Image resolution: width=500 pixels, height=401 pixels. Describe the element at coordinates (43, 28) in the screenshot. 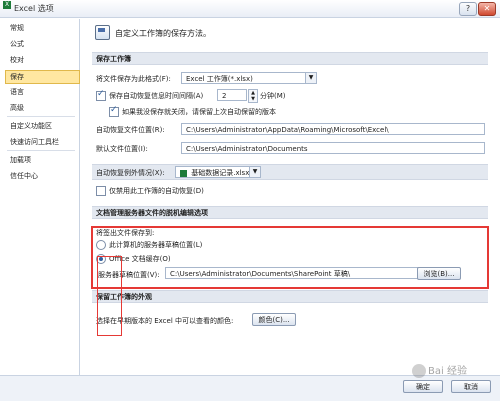

I see `sidebar-item-general: 常规` at that location.